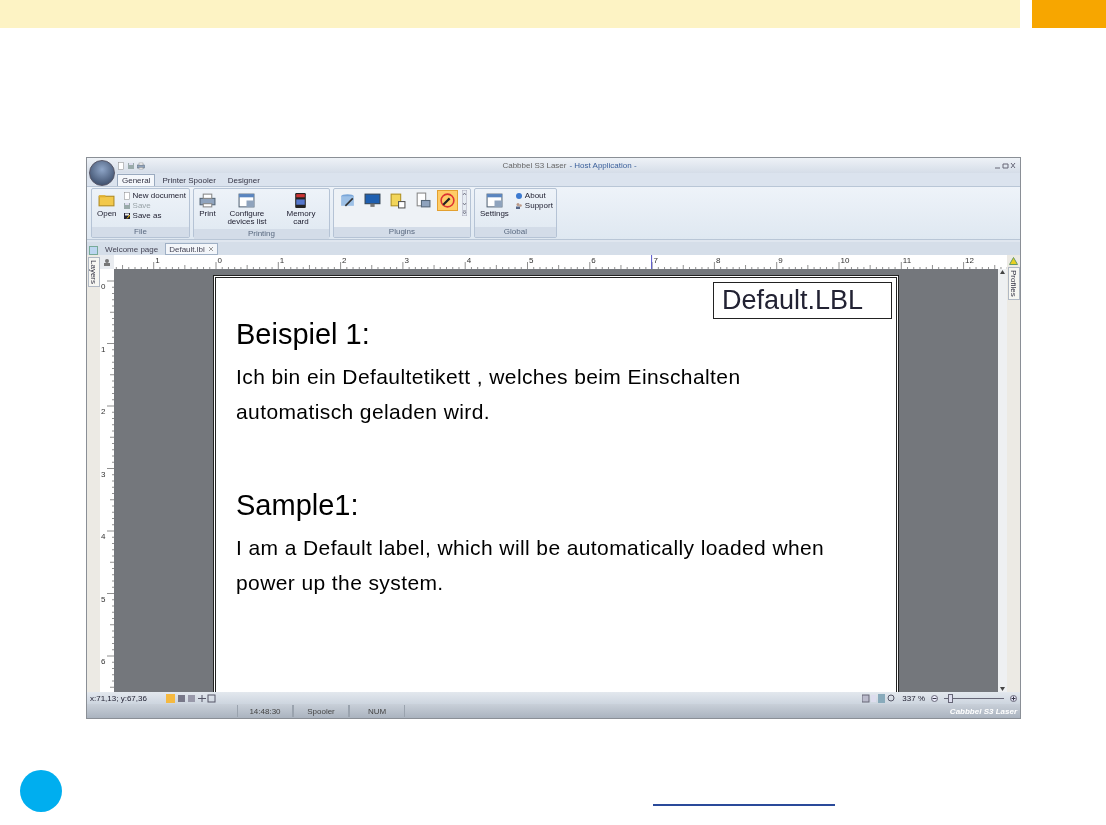  Describe the element at coordinates (518, 195) in the screenshot. I see `info-icon` at that location.